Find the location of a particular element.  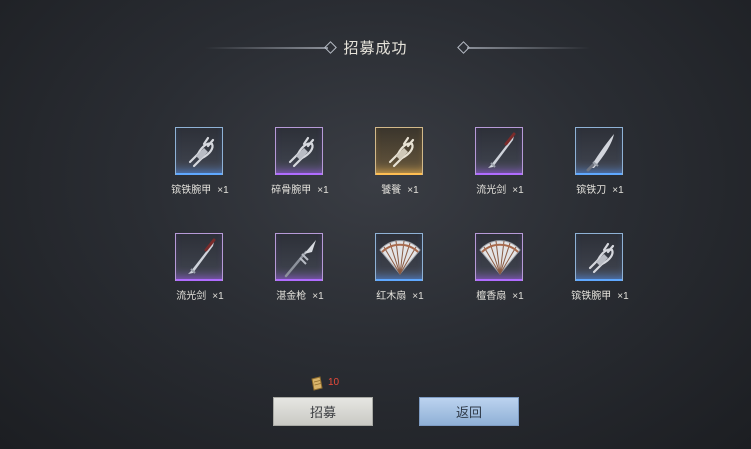

recruit-button: 招募 is located at coordinates (323, 411).